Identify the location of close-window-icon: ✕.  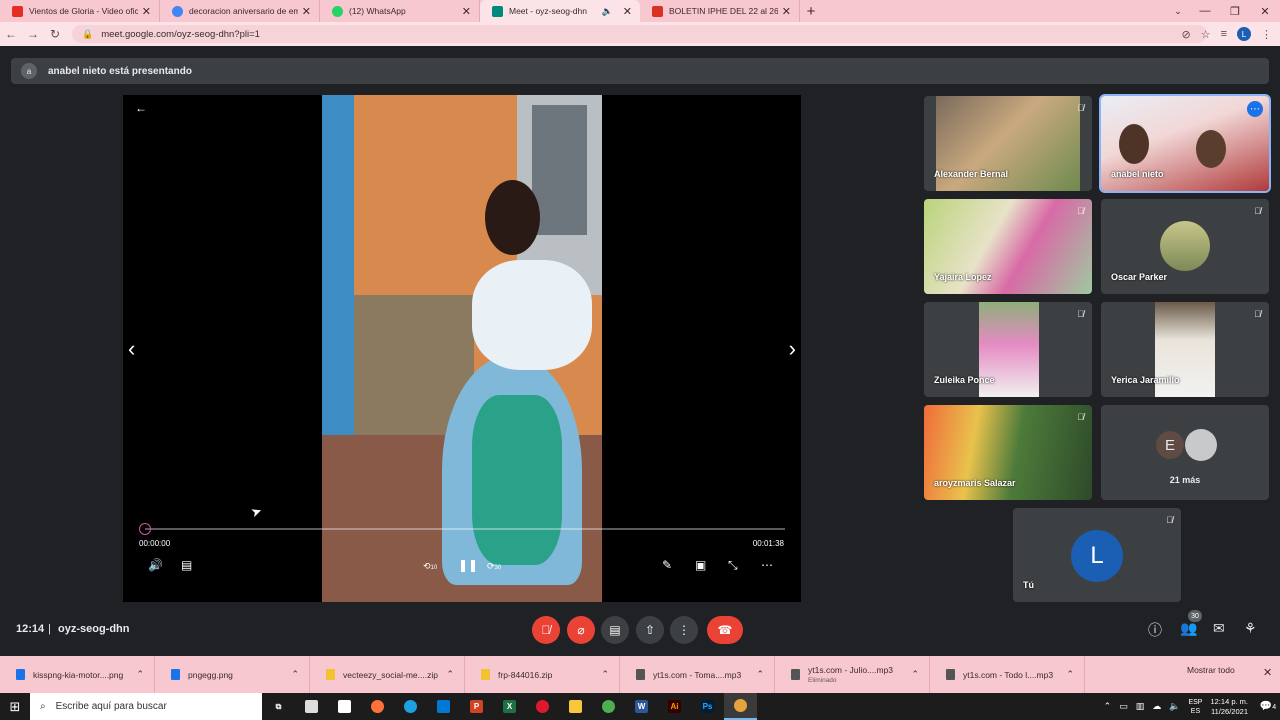
(1265, 11).